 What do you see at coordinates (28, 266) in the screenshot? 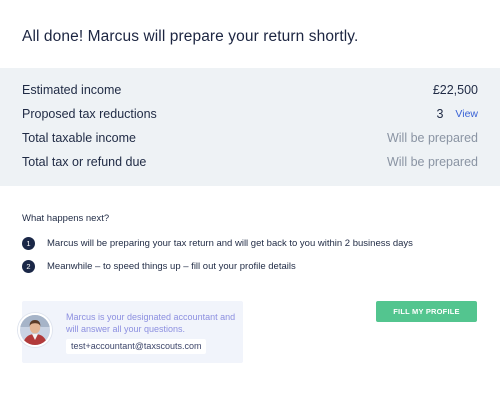
I see `step-number-badge: 2` at bounding box center [28, 266].